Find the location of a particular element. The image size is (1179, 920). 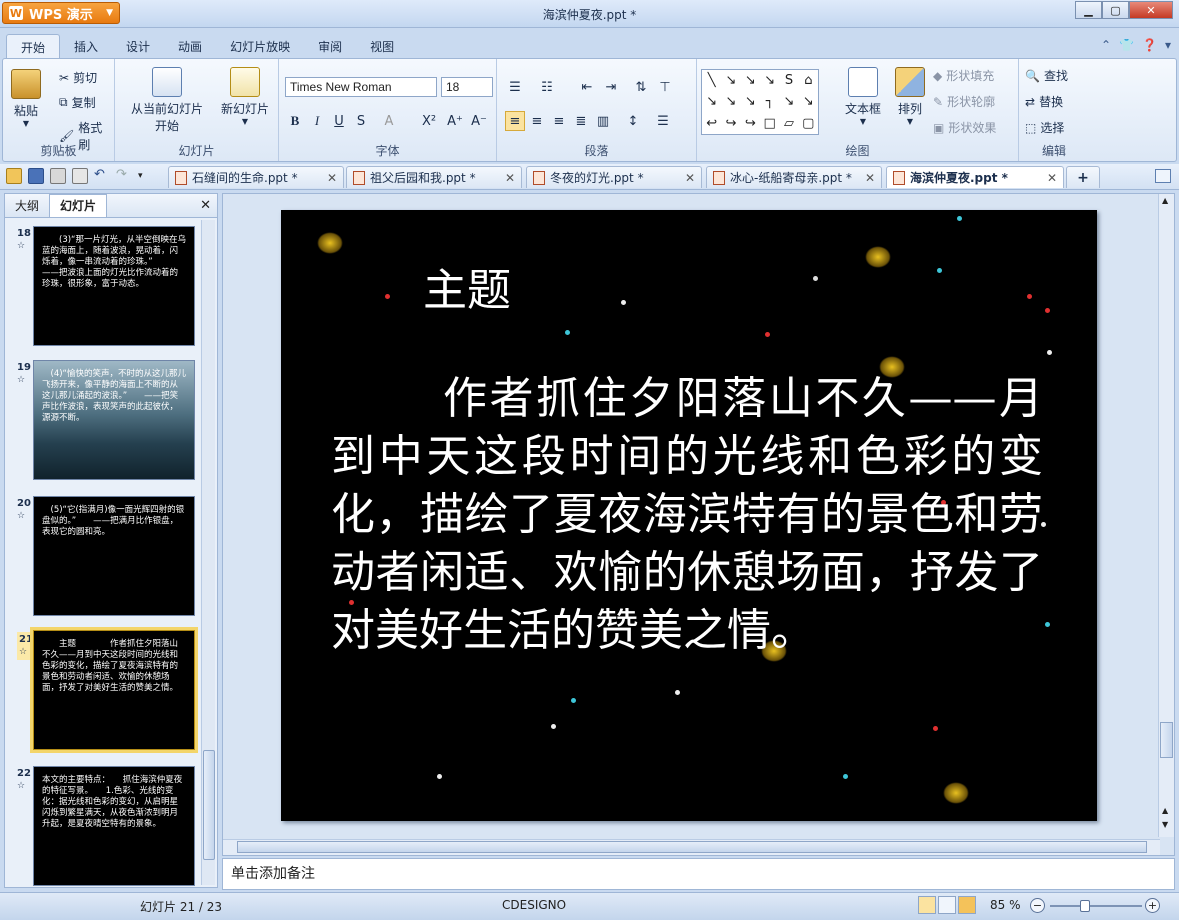

editor-vertical-scrollbar: ▲ ▲ ▼ is located at coordinates (1166, 515).